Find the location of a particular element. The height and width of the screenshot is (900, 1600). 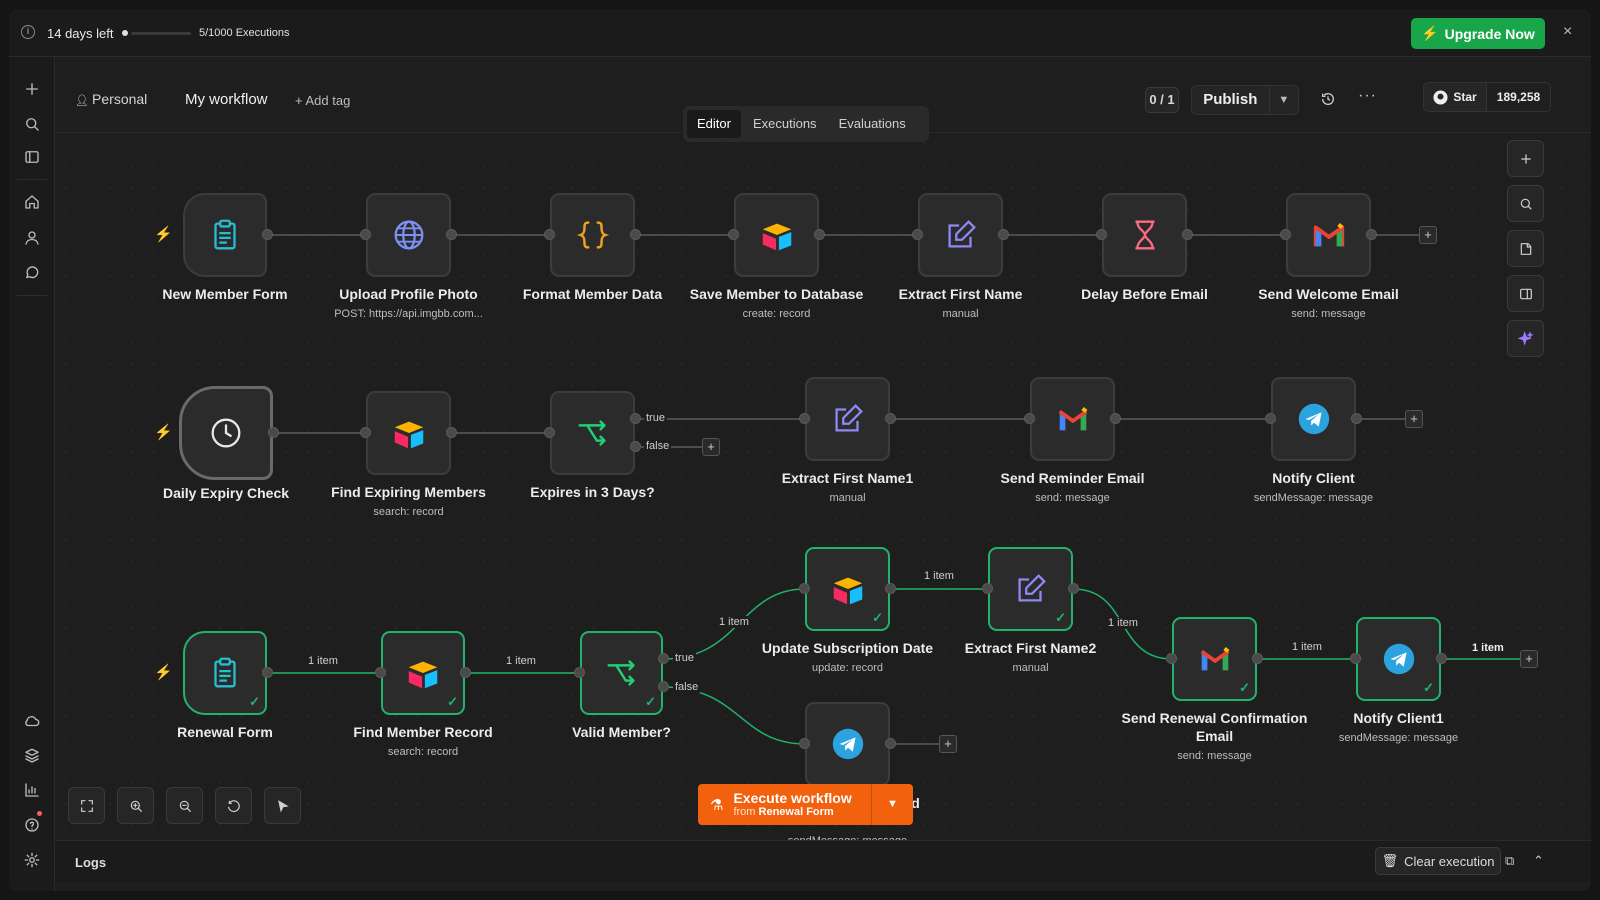

node-extract-first-name2: ✓ Extract First Name2 manual is located at coordinates (1030, 610).